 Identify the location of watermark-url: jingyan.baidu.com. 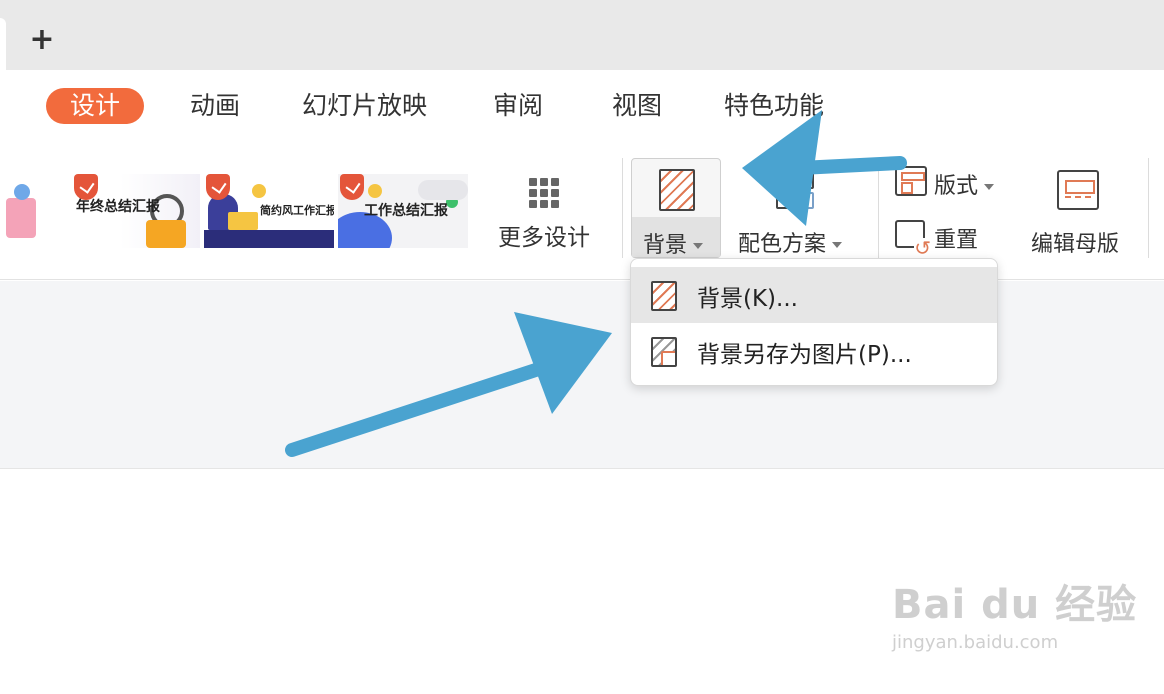
(975, 642).